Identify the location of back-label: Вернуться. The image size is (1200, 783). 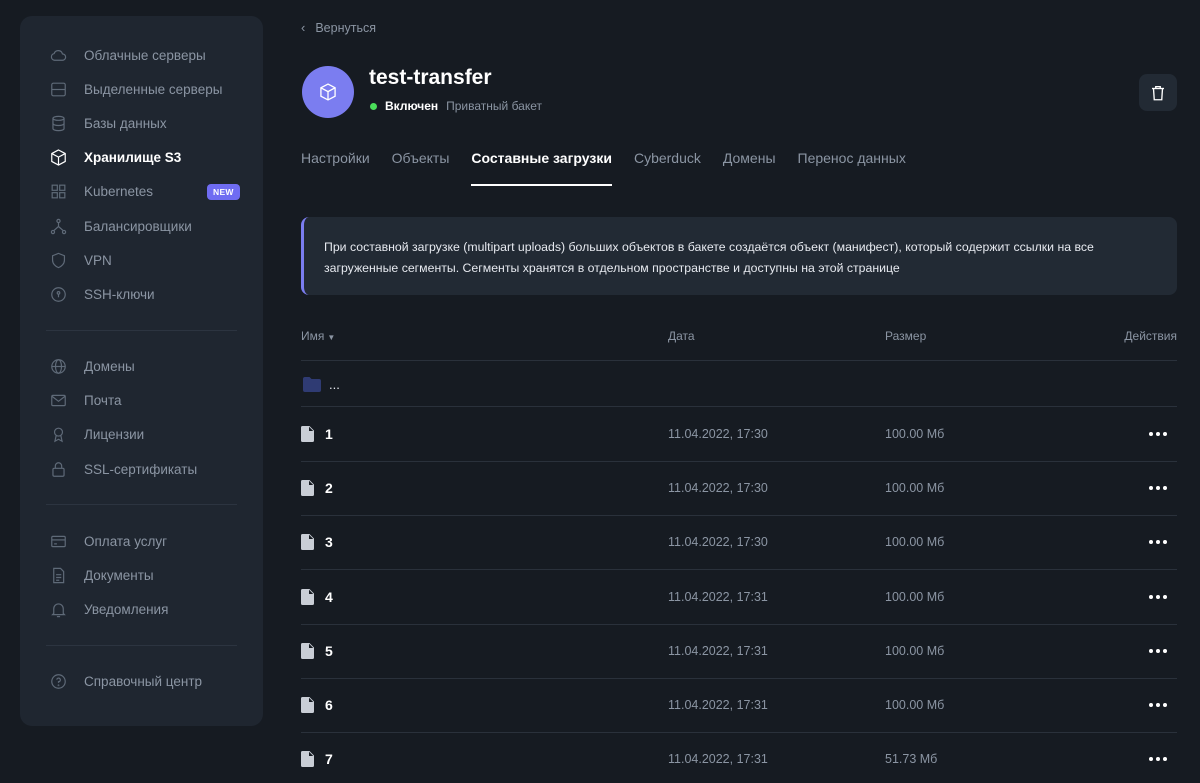
(345, 27).